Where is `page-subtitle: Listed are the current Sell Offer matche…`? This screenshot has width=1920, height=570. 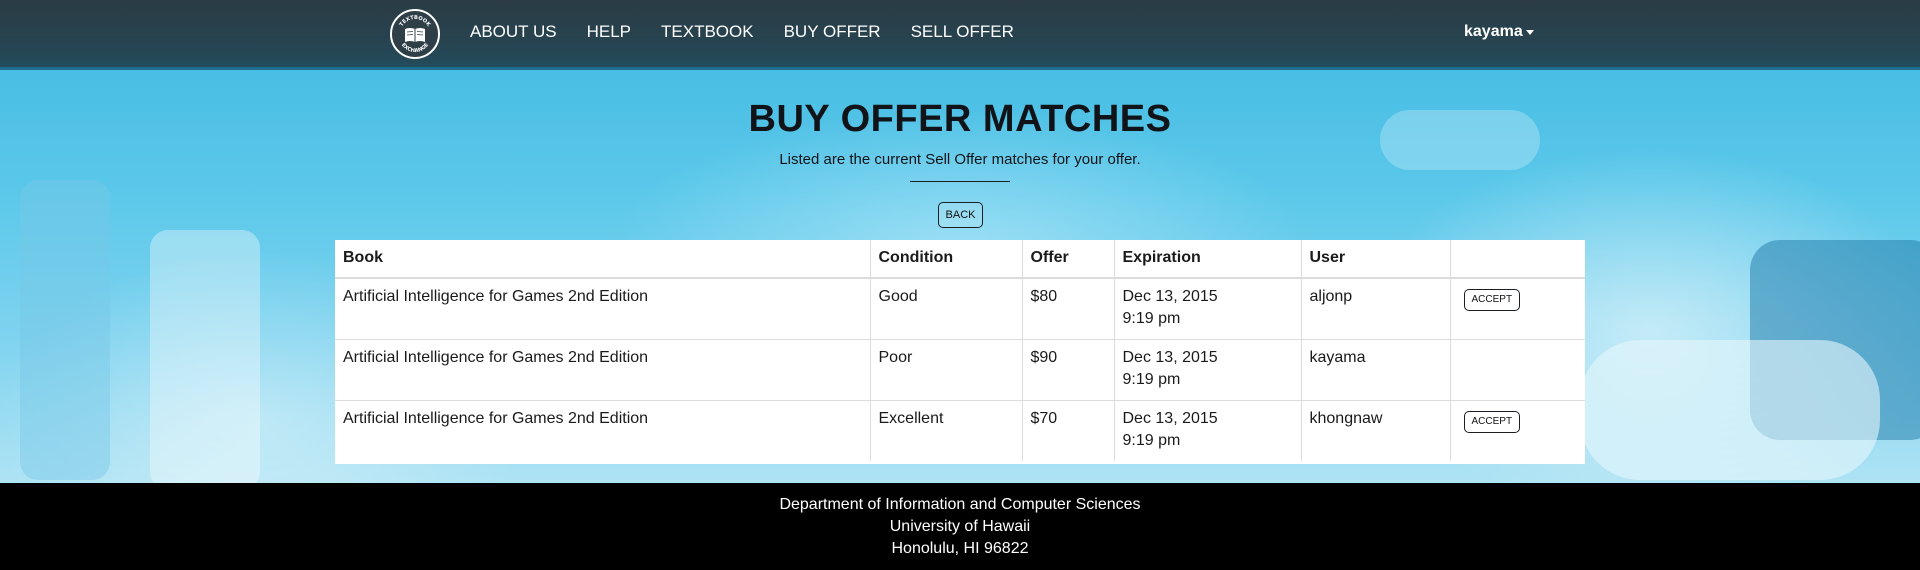 page-subtitle: Listed are the current Sell Offer matche… is located at coordinates (960, 159).